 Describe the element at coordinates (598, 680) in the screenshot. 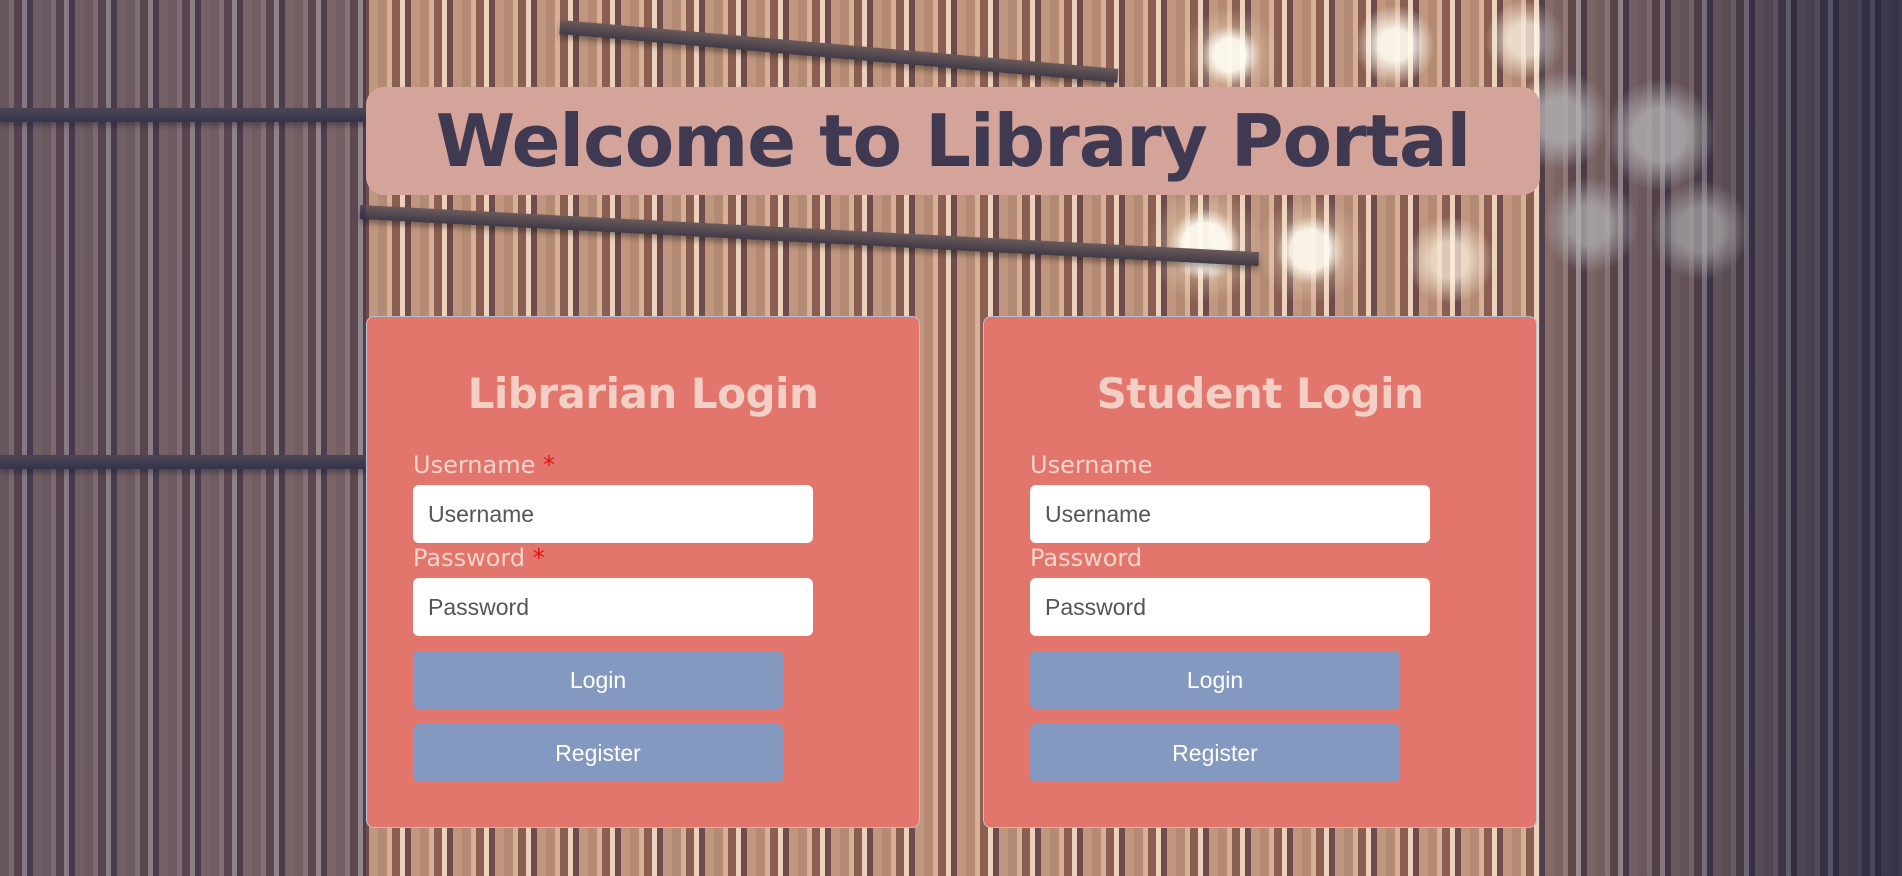

I see `librarian-login-button: Login` at that location.